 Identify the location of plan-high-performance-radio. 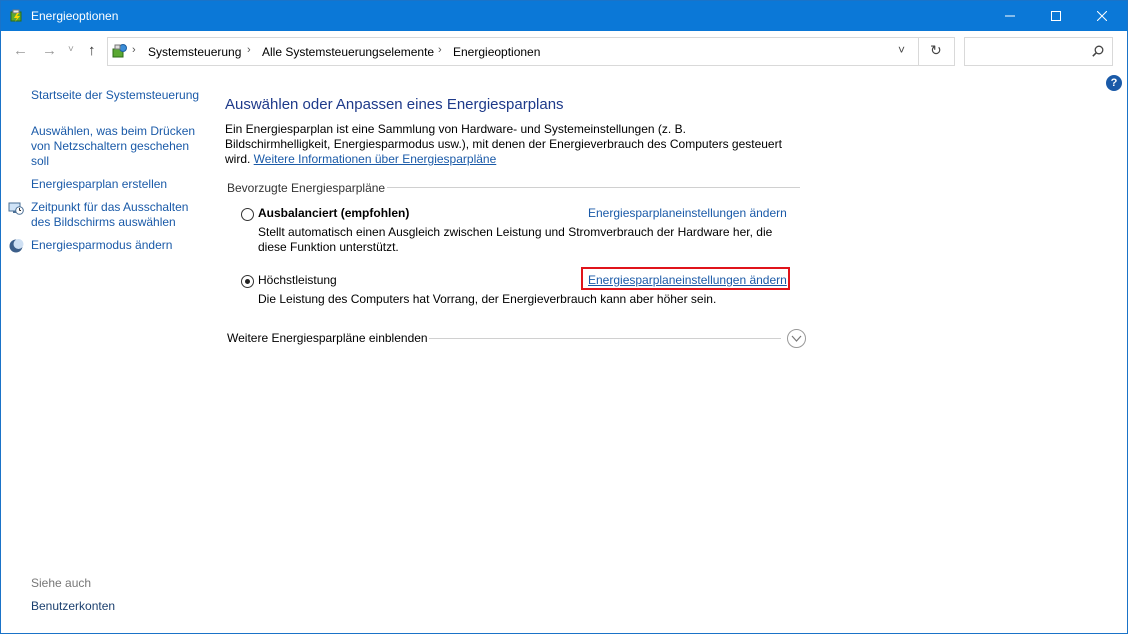
(247, 281).